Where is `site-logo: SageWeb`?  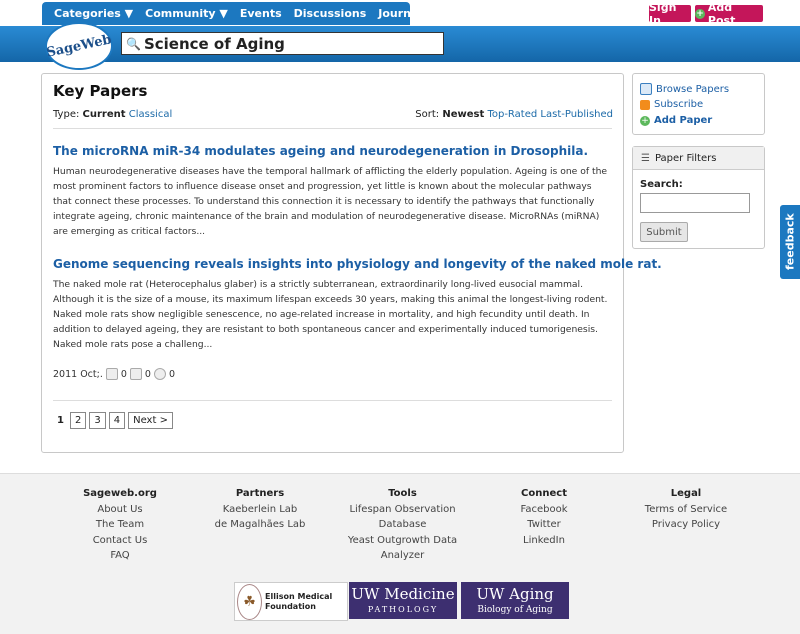 site-logo: SageWeb is located at coordinates (79, 46).